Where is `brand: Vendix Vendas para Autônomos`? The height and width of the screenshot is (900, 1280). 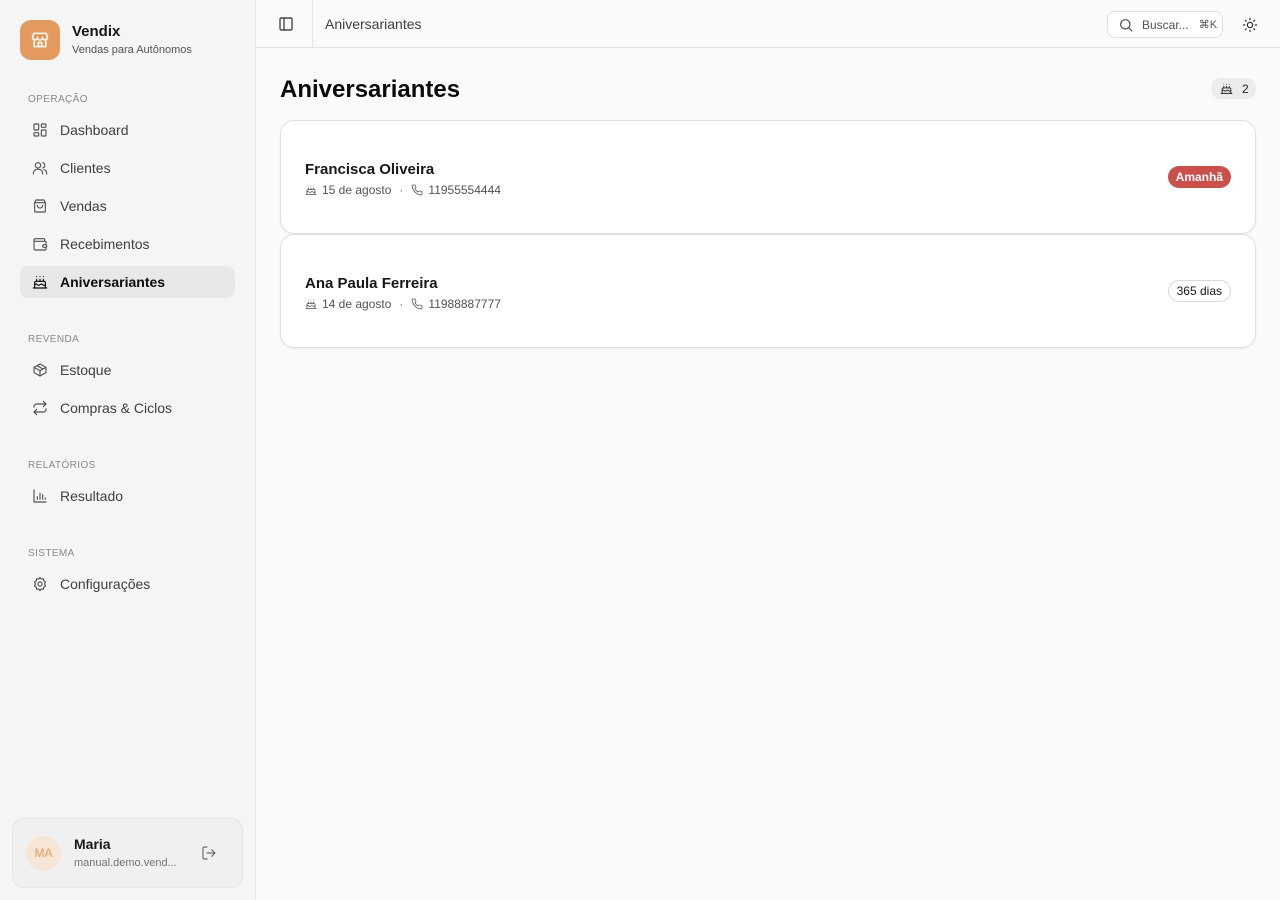 brand: Vendix Vendas para Autônomos is located at coordinates (106, 40).